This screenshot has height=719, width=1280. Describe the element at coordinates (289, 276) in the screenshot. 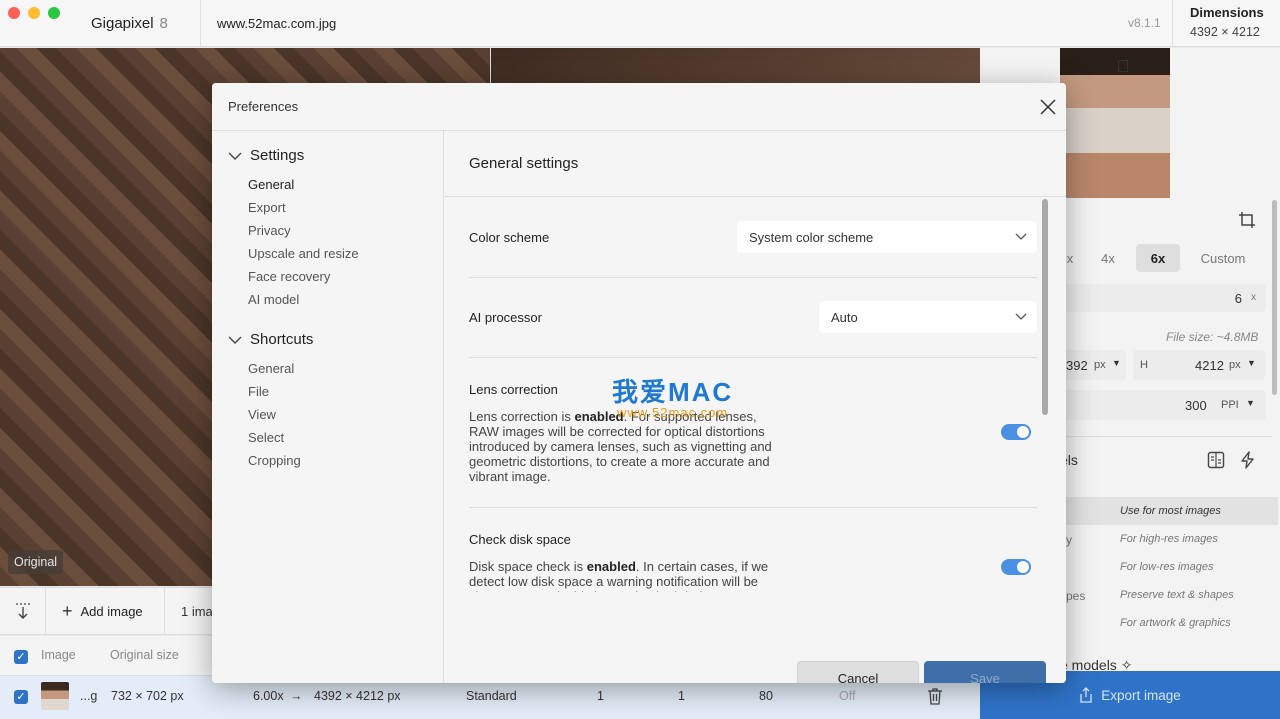

I see `nav-item-face-recovery: Face recovery` at that location.